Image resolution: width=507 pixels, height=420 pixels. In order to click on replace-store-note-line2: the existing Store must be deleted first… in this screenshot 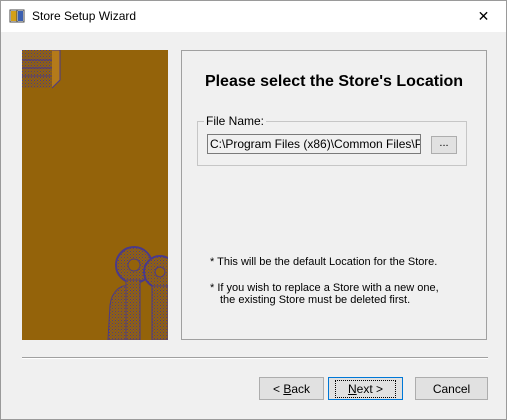, I will do `click(315, 300)`.